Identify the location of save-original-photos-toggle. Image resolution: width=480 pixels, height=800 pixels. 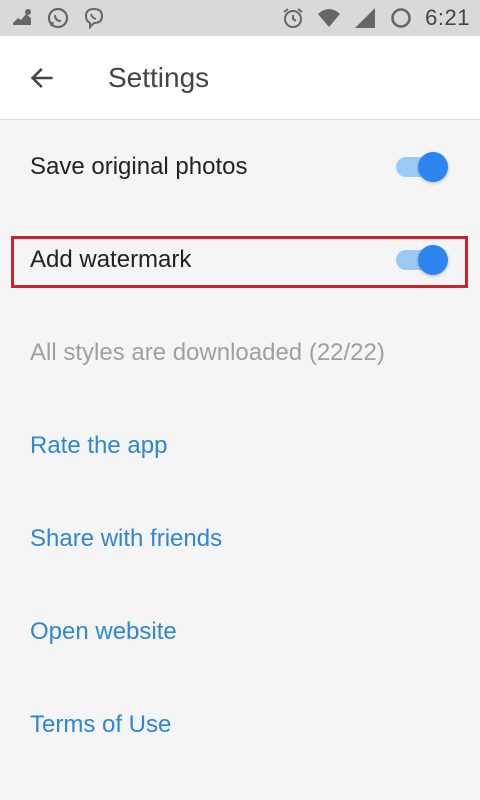
(421, 167).